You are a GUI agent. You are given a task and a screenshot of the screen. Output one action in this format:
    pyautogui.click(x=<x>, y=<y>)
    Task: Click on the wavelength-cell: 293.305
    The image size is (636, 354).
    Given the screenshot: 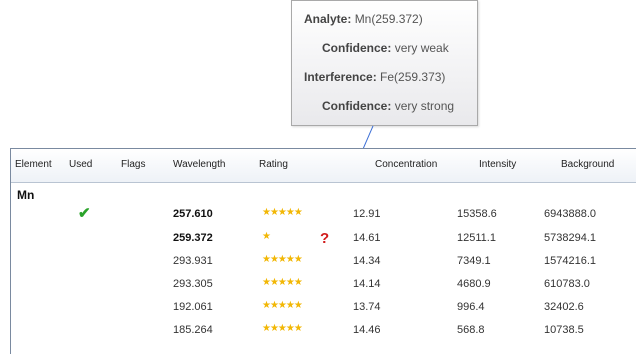 What is the action you would take?
    pyautogui.click(x=193, y=284)
    